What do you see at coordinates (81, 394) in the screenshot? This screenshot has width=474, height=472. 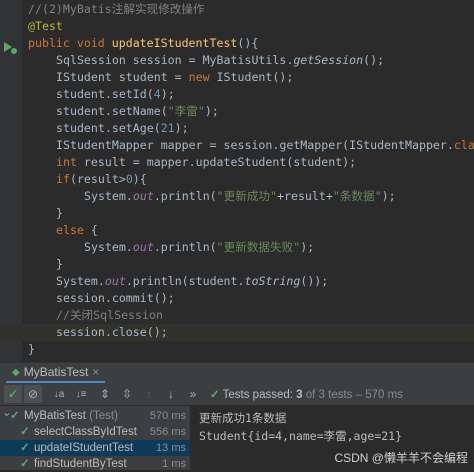 I see `sort-duration-button: ↓≡` at bounding box center [81, 394].